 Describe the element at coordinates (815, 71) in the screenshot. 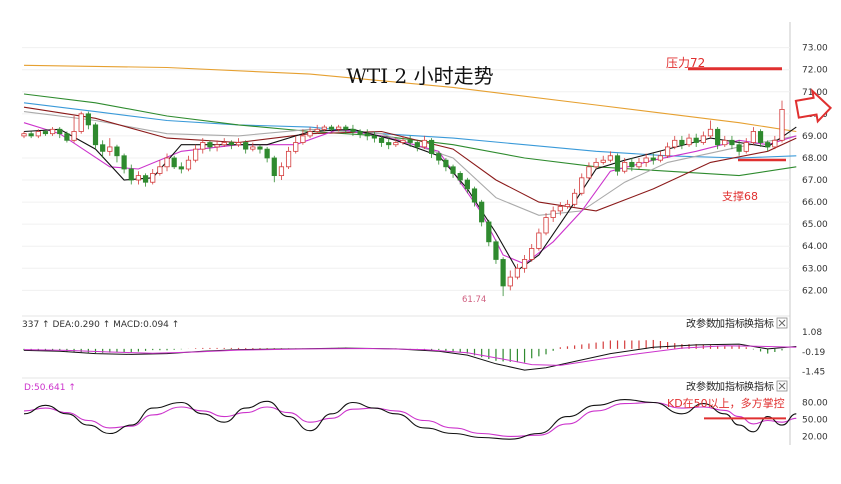

I see `y-tick-label: 72.00` at that location.